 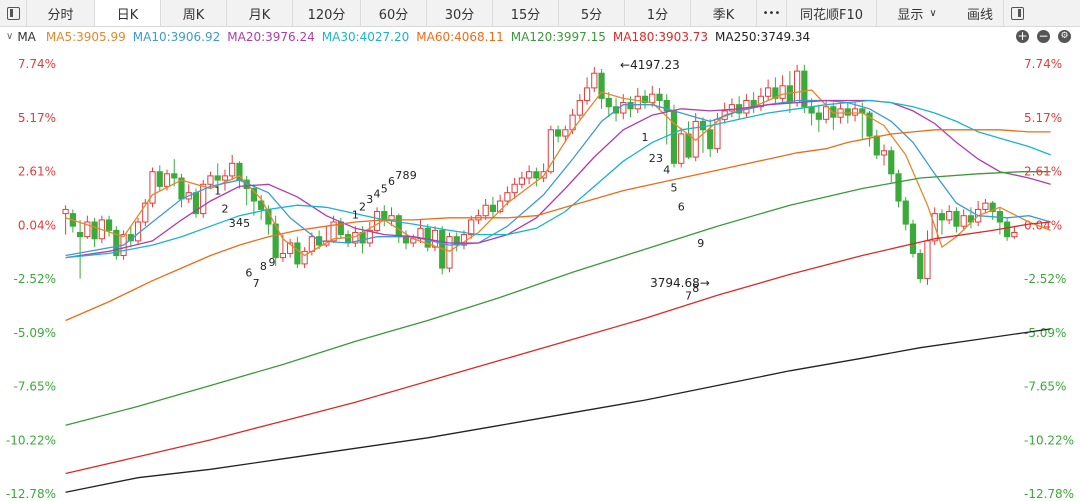 I want to click on td-count-label: 2, so click(x=362, y=206).